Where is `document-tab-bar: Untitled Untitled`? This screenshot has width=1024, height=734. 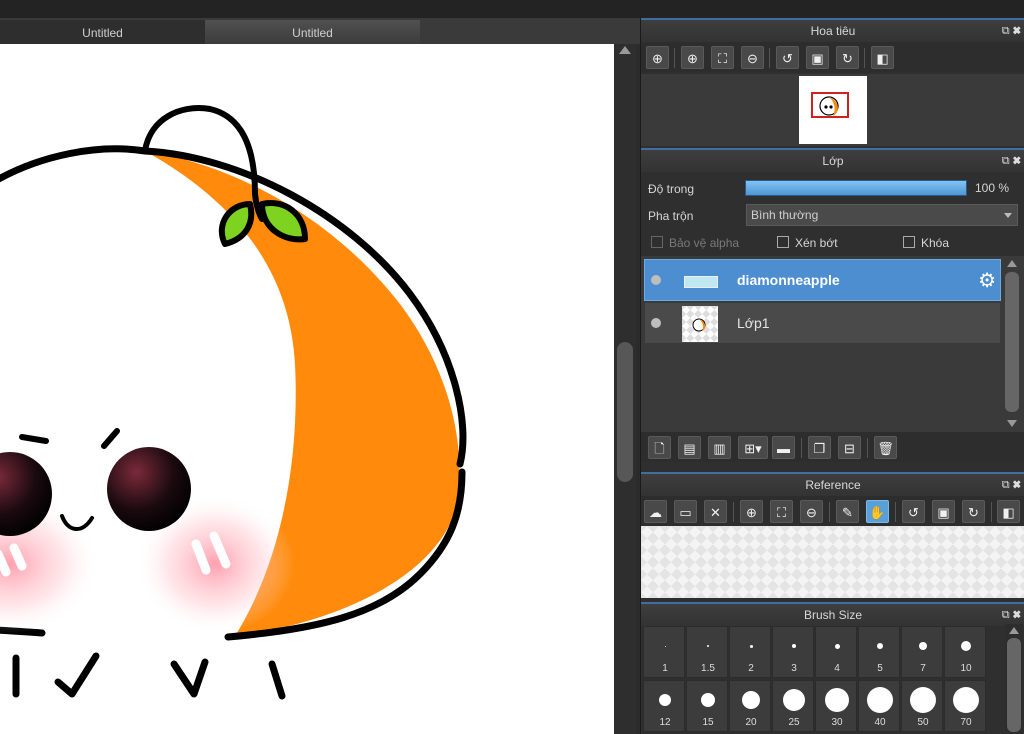 document-tab-bar: Untitled Untitled is located at coordinates (320, 31).